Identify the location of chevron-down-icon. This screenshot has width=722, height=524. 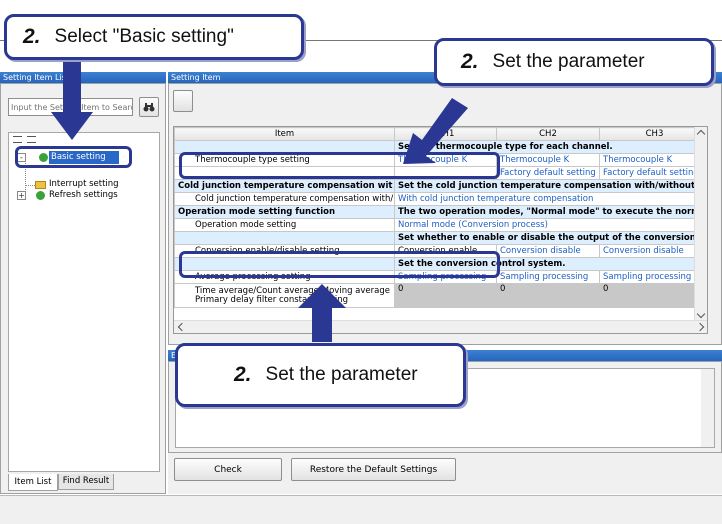
(701, 314).